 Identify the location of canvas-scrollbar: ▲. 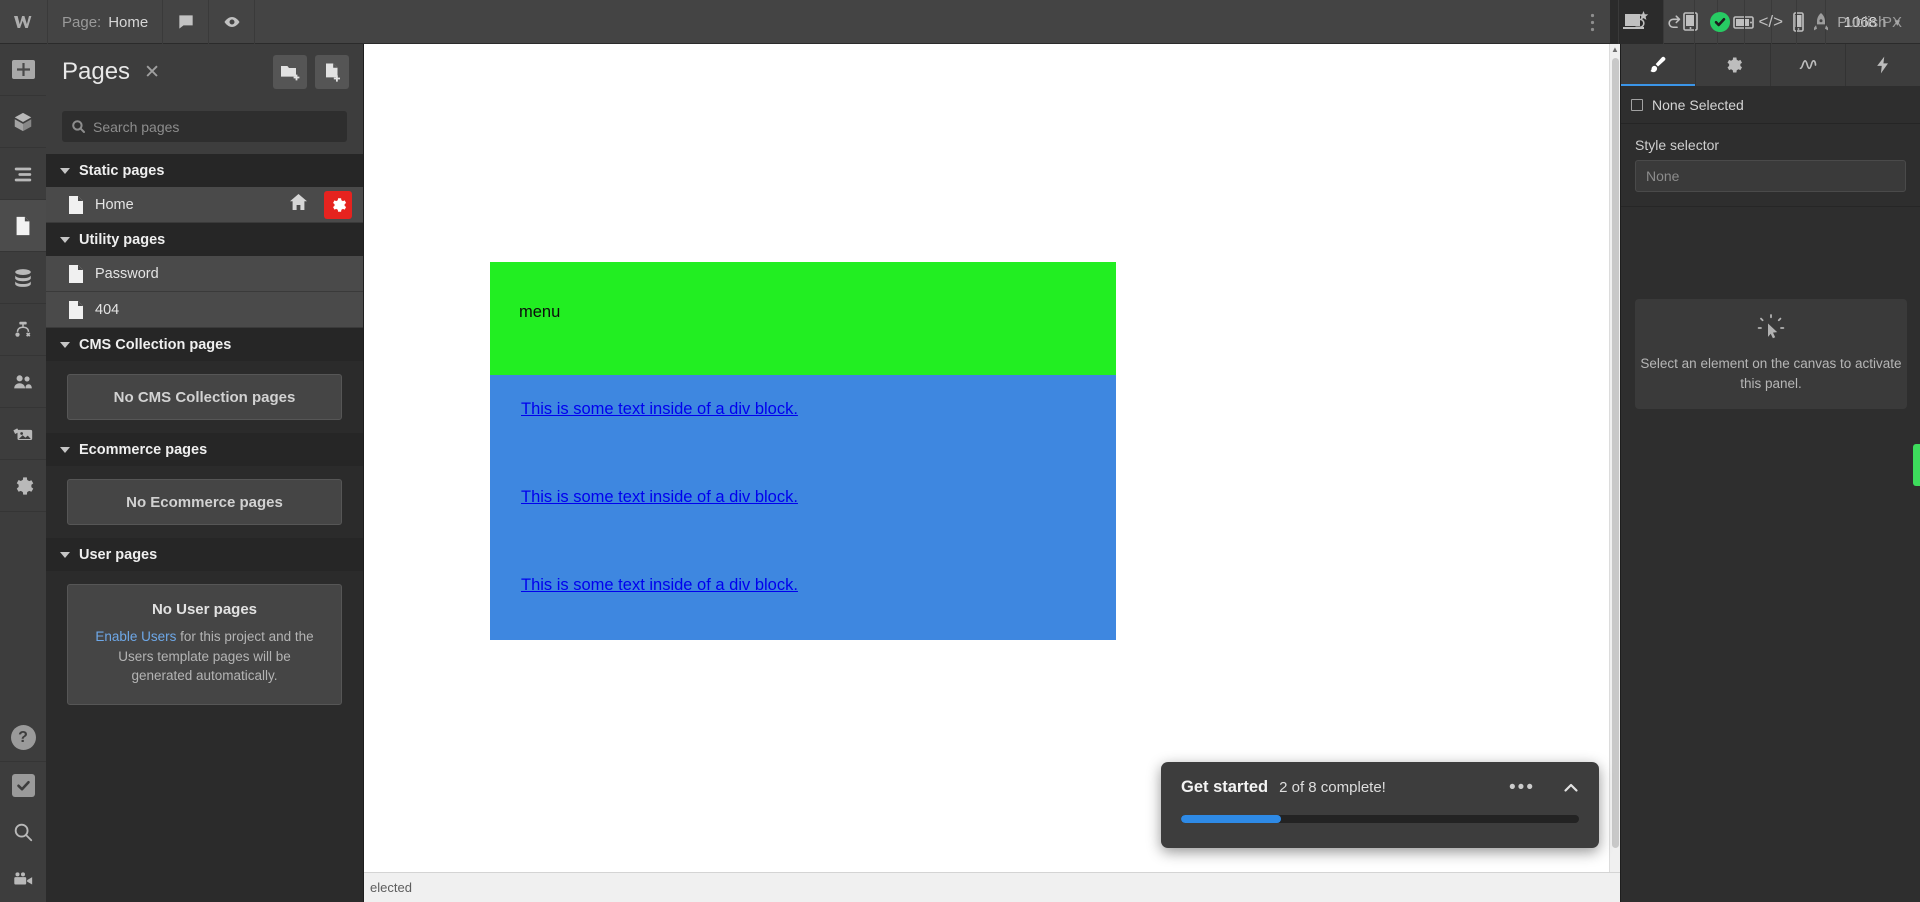
(1614, 458).